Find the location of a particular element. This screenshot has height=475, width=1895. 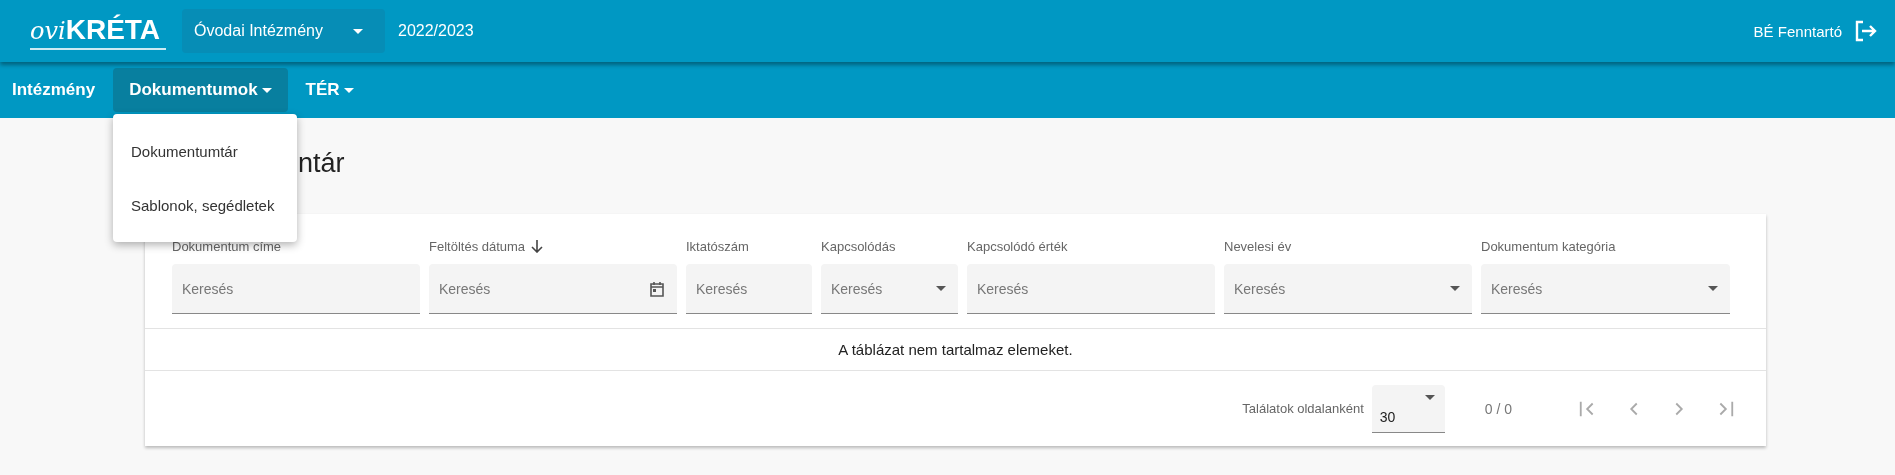

column-header: Feltöltés dátuma is located at coordinates (477, 246).